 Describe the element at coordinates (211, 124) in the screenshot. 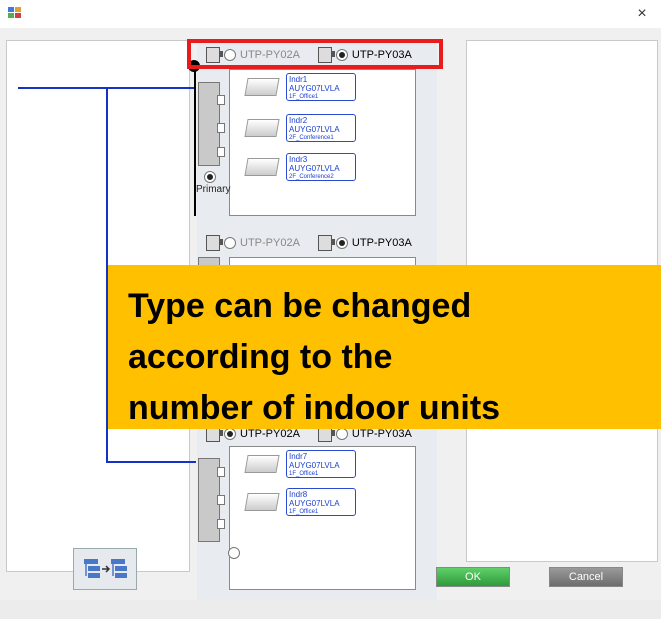

I see `group1-branch-bar` at that location.